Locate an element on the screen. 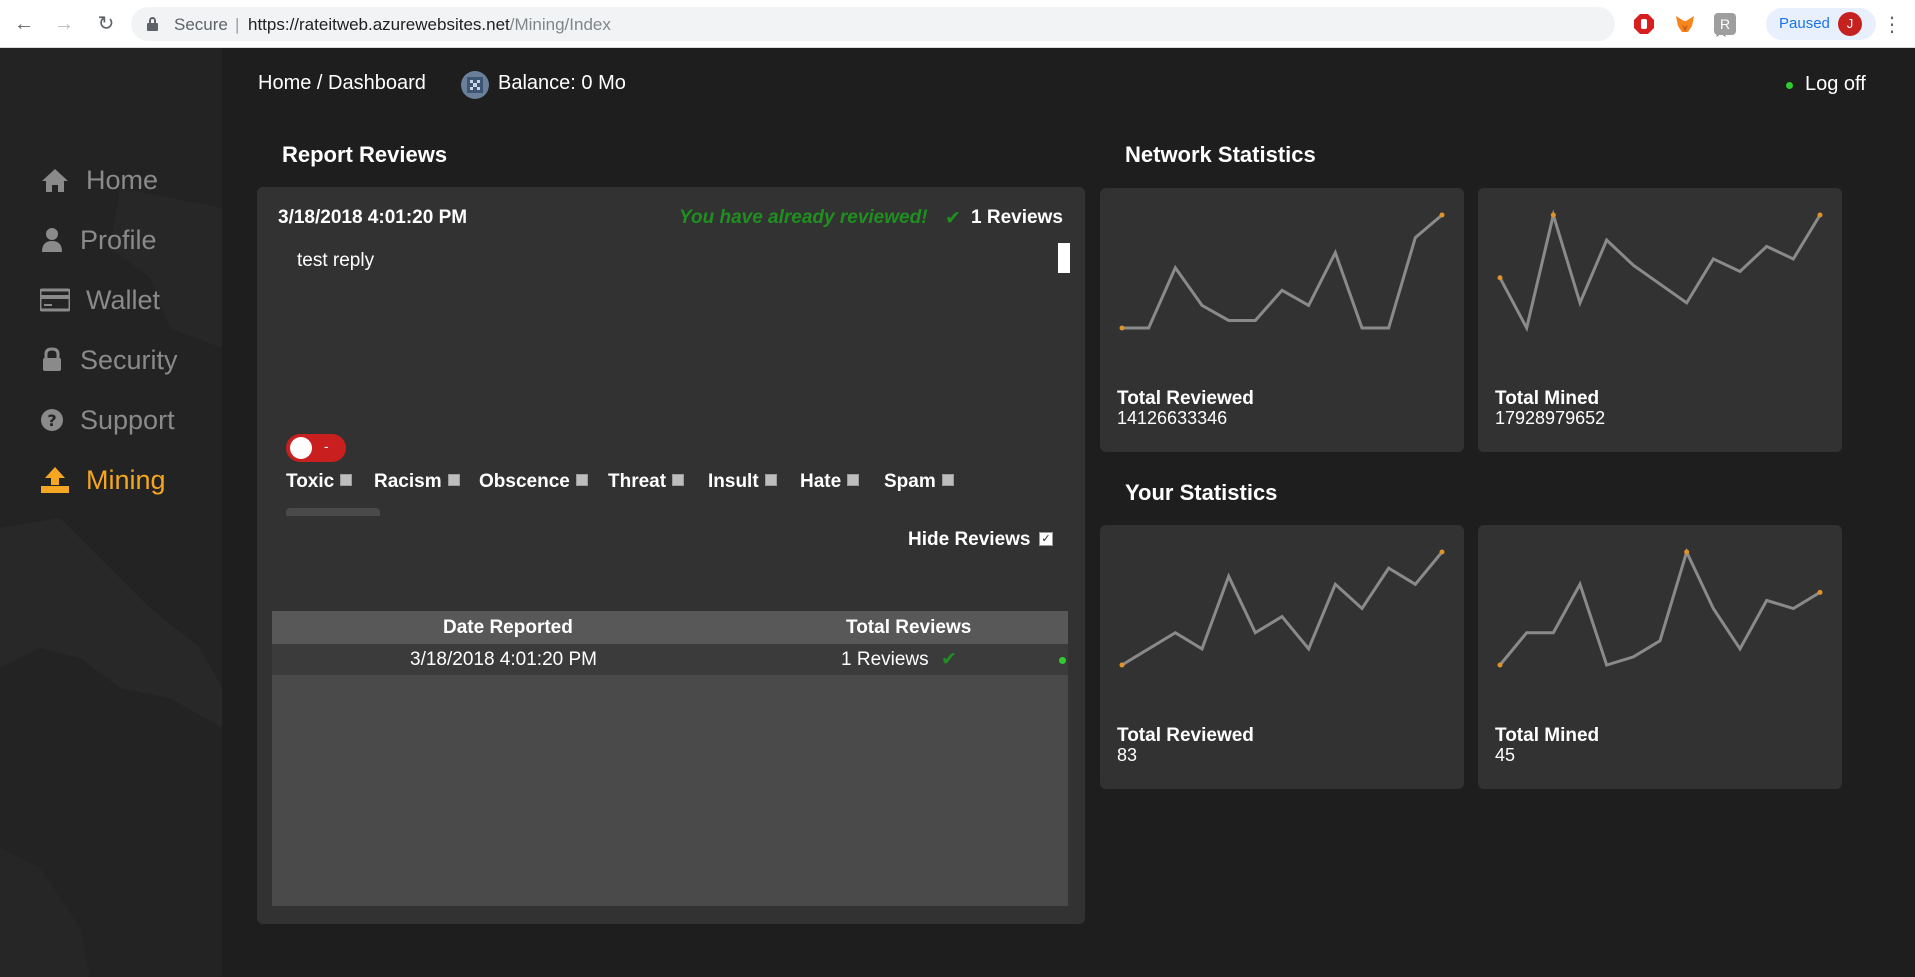 Image resolution: width=1915 pixels, height=977 pixels. metamask-extension-icon is located at coordinates (1685, 24).